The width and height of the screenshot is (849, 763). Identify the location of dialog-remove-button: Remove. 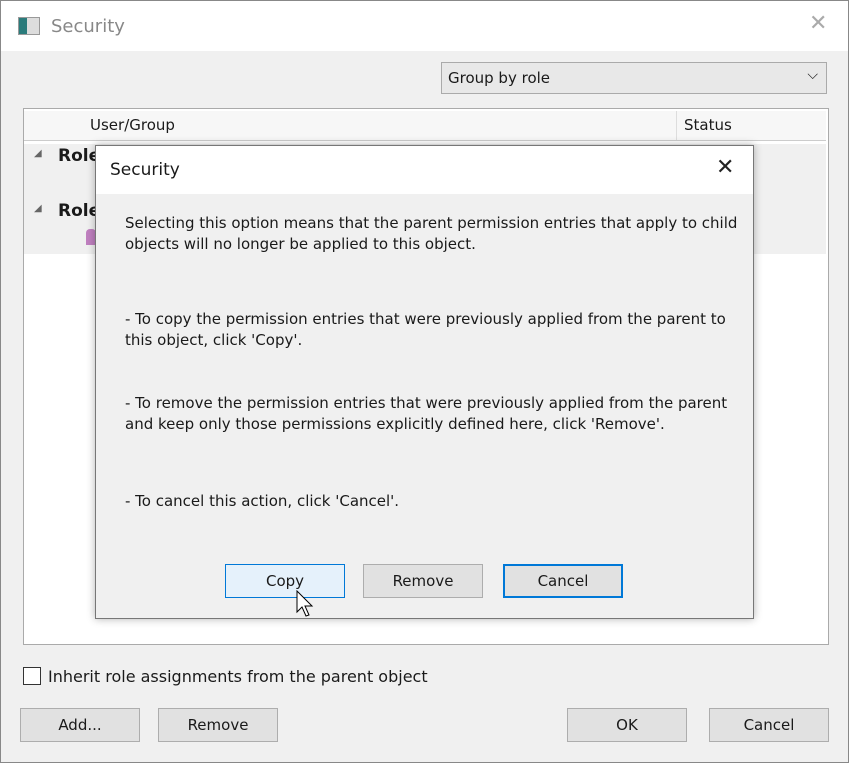
(423, 581).